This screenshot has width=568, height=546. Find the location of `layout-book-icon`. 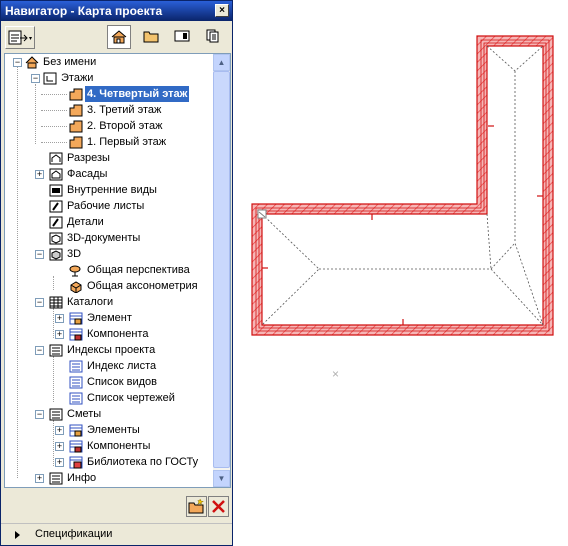

layout-book-icon is located at coordinates (182, 36).